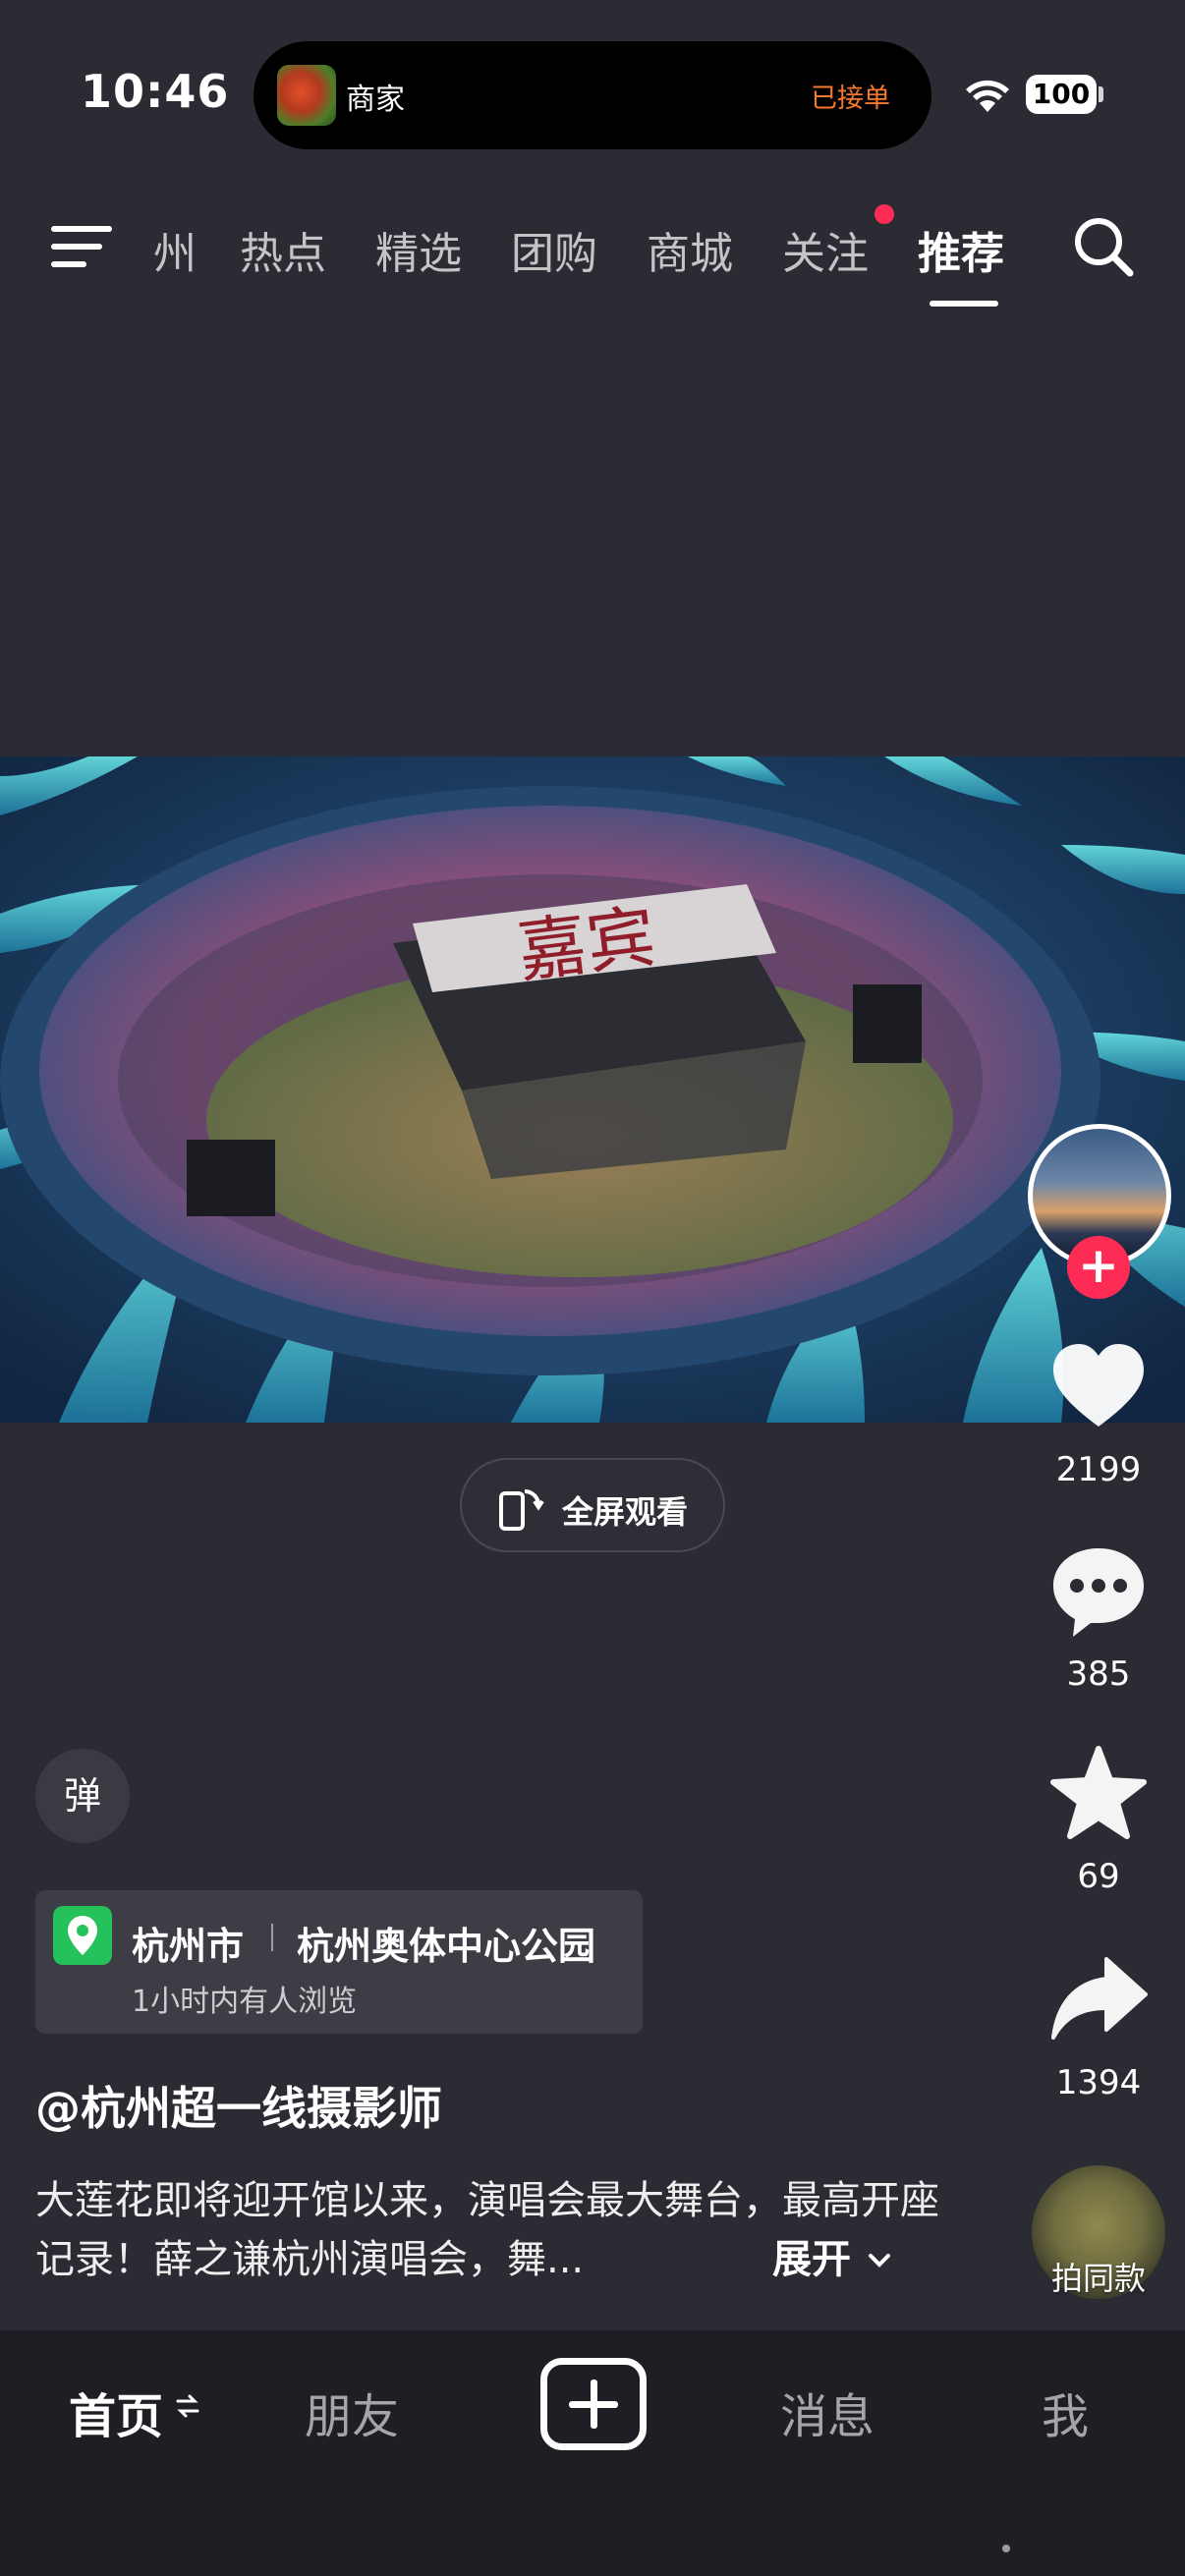 The width and height of the screenshot is (1185, 2576). I want to click on island-label: 商家, so click(376, 100).